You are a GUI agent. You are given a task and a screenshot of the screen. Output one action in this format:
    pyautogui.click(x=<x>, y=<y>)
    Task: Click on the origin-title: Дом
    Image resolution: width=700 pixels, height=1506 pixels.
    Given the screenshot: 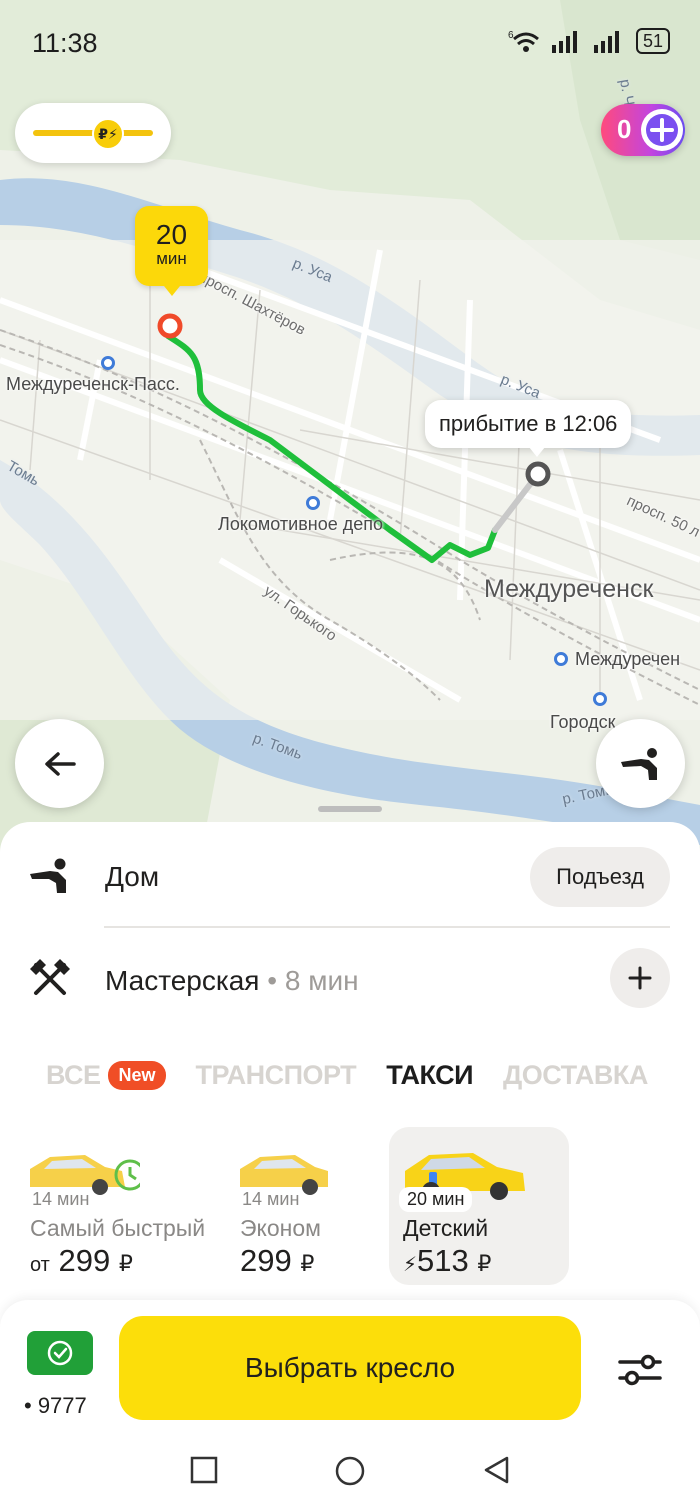 What is the action you would take?
    pyautogui.click(x=132, y=876)
    